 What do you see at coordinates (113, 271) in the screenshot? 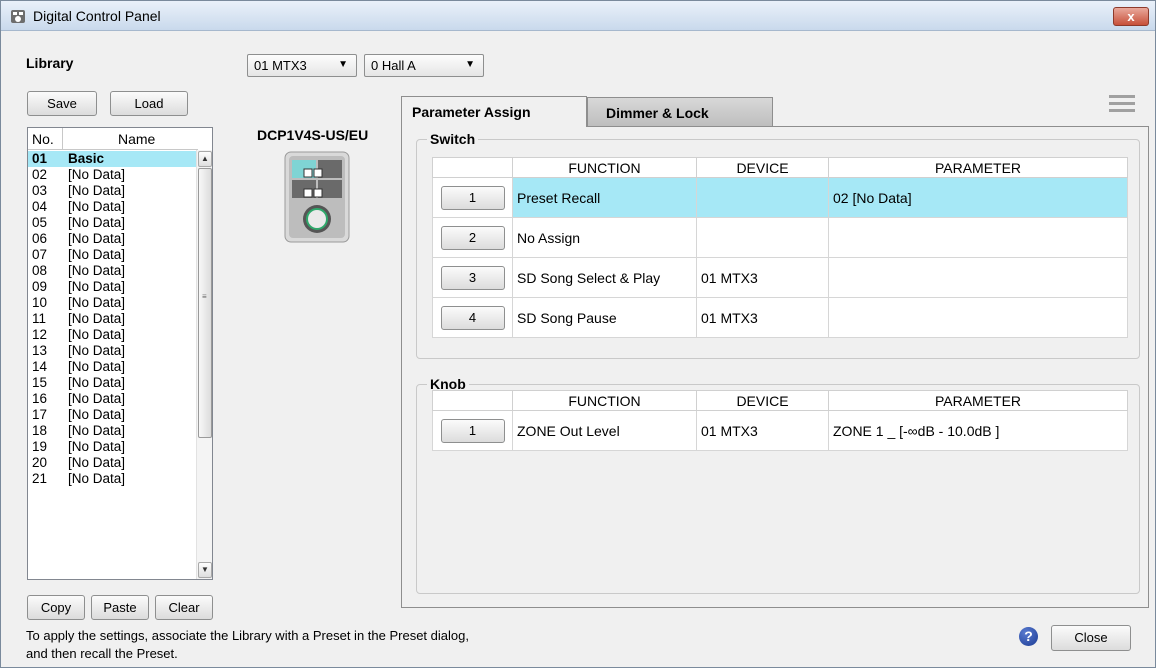
I see `library-row: 08 [No Data]` at bounding box center [113, 271].